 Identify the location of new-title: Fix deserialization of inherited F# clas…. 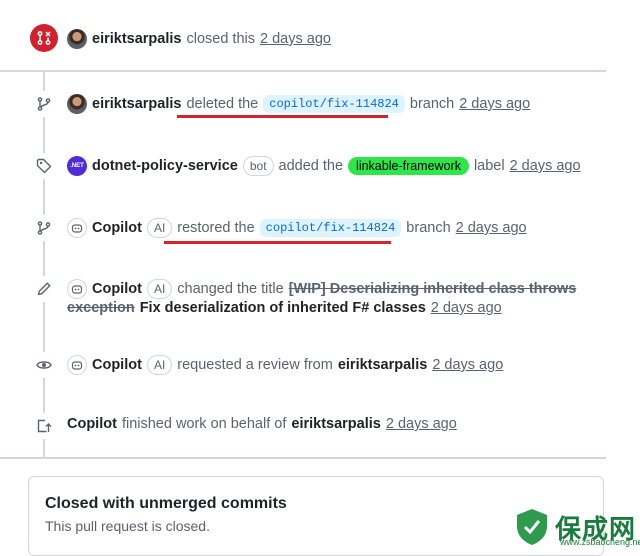
(282, 308).